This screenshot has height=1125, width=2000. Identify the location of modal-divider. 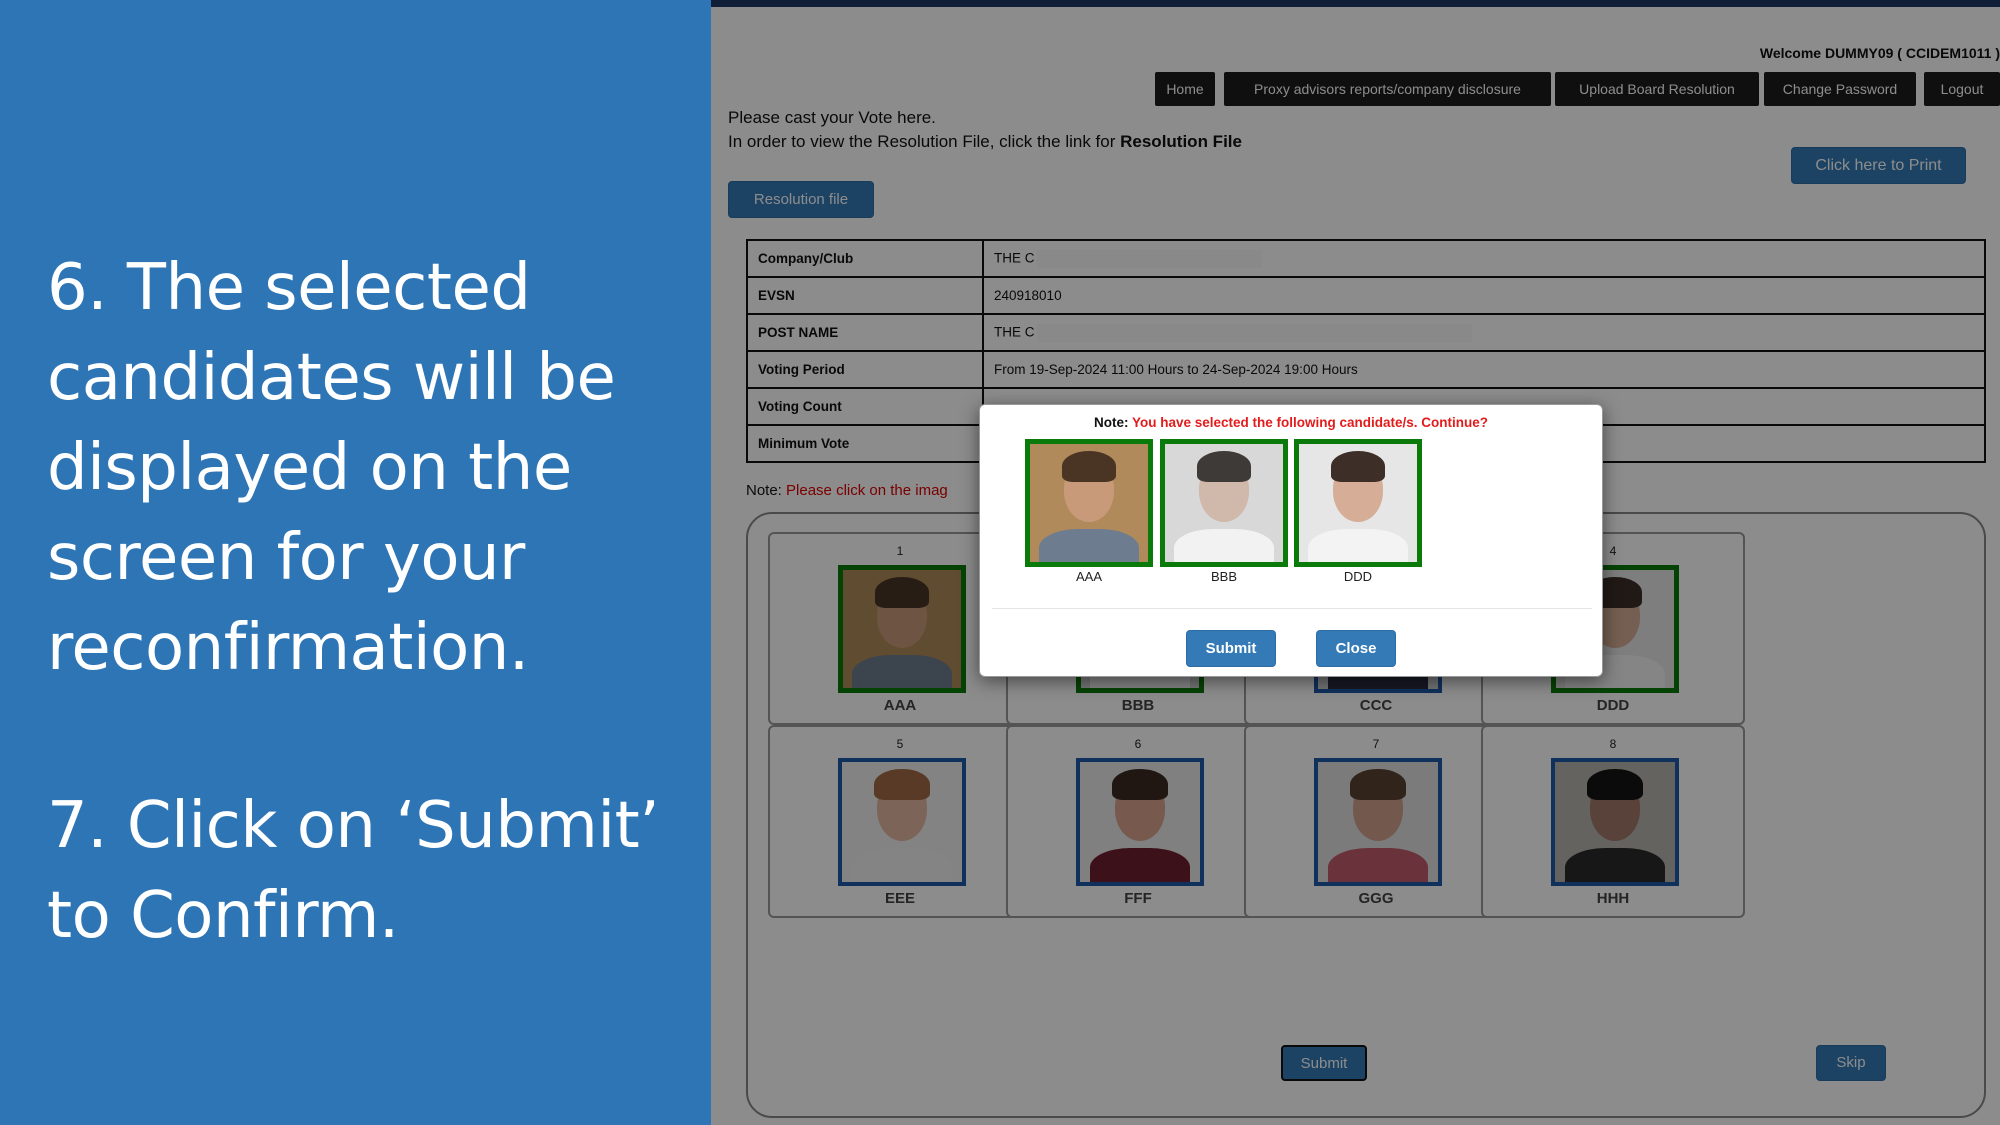
(1292, 608).